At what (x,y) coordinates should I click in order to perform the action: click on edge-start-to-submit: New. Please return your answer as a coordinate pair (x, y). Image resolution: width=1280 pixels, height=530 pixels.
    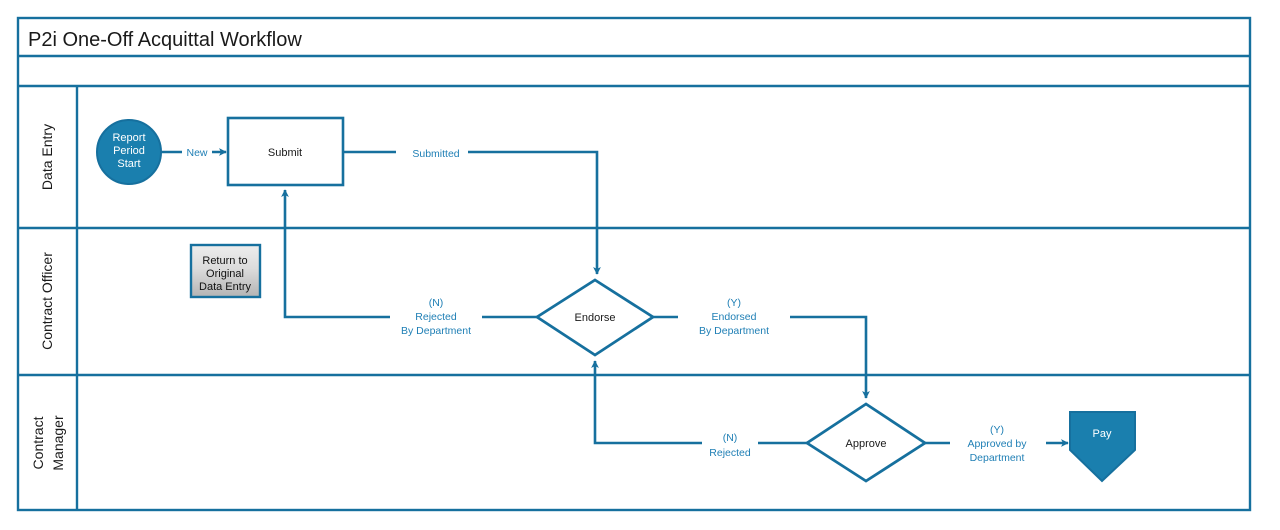
    Looking at the image, I should click on (194, 152).